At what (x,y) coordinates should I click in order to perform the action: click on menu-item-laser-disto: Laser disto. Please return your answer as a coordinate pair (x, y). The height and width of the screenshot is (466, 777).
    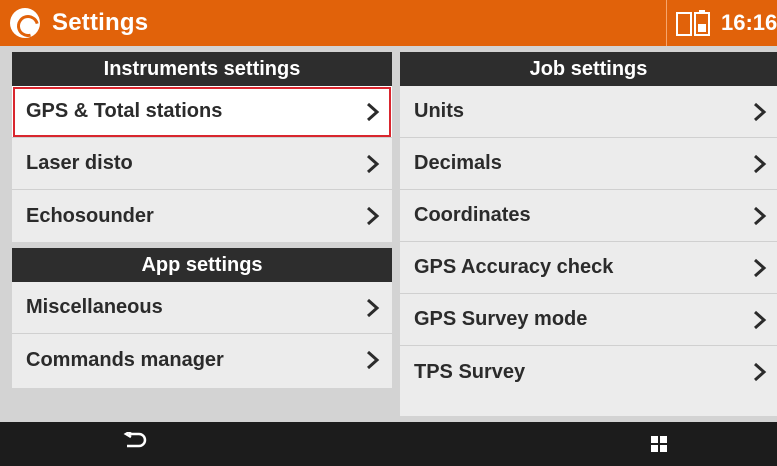
    Looking at the image, I should click on (202, 164).